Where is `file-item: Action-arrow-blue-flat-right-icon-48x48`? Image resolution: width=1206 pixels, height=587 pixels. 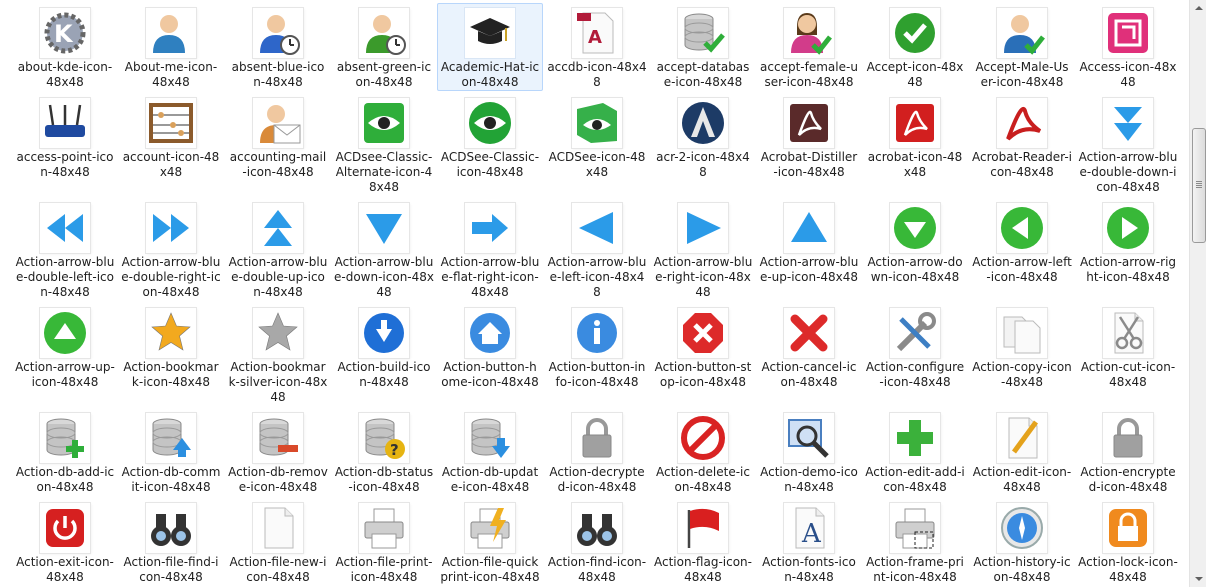 file-item: Action-arrow-blue-flat-right-icon-48x48 is located at coordinates (490, 249).